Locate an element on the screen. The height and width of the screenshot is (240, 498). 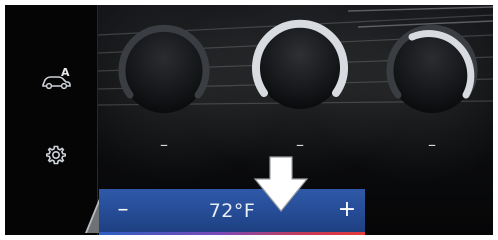
car-a-icon: A is located at coordinates (56, 78).